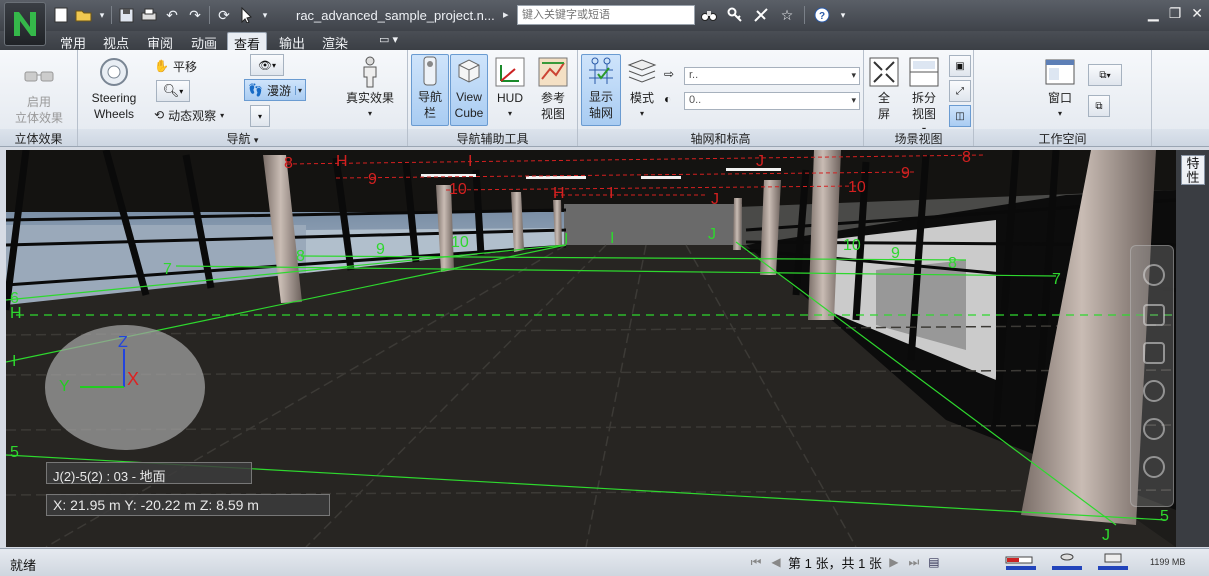 The width and height of the screenshot is (1209, 576). What do you see at coordinates (1154, 275) in the screenshot?
I see `steering-wheel-nav-icon` at bounding box center [1154, 275].